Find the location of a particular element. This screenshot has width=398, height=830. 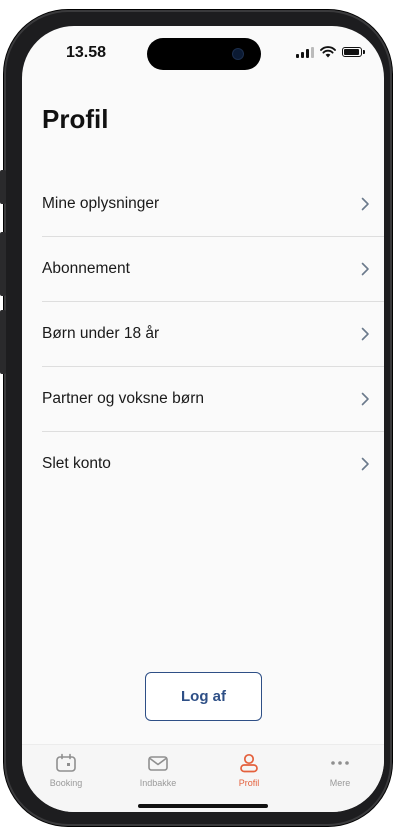

action-button is located at coordinates (3, 187).